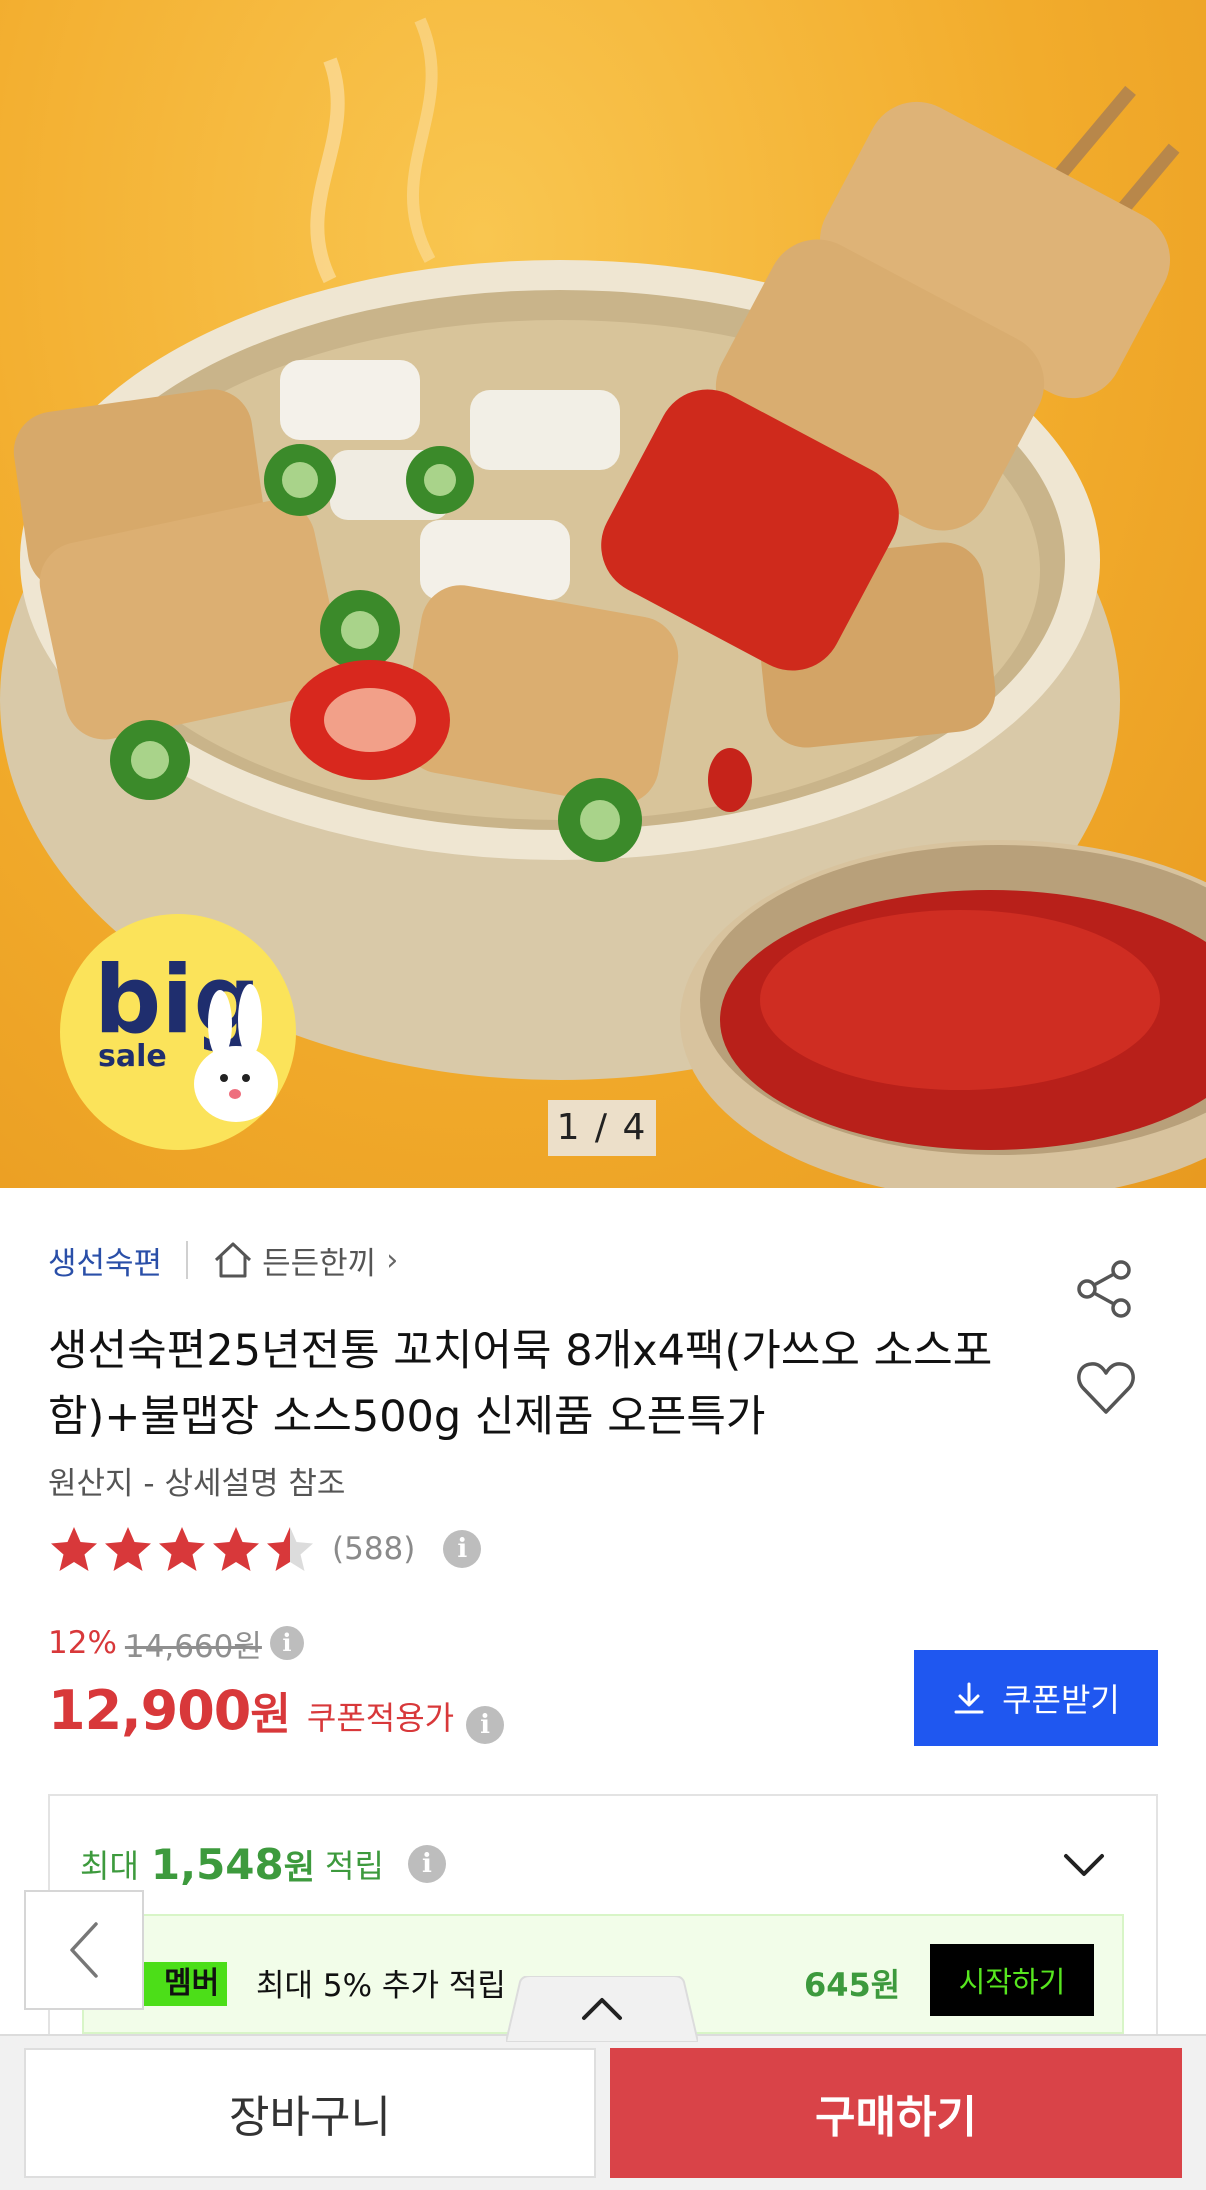 The width and height of the screenshot is (1206, 2190). What do you see at coordinates (310, 2113) in the screenshot?
I see `add-to-cart-button: 장바구니` at bounding box center [310, 2113].